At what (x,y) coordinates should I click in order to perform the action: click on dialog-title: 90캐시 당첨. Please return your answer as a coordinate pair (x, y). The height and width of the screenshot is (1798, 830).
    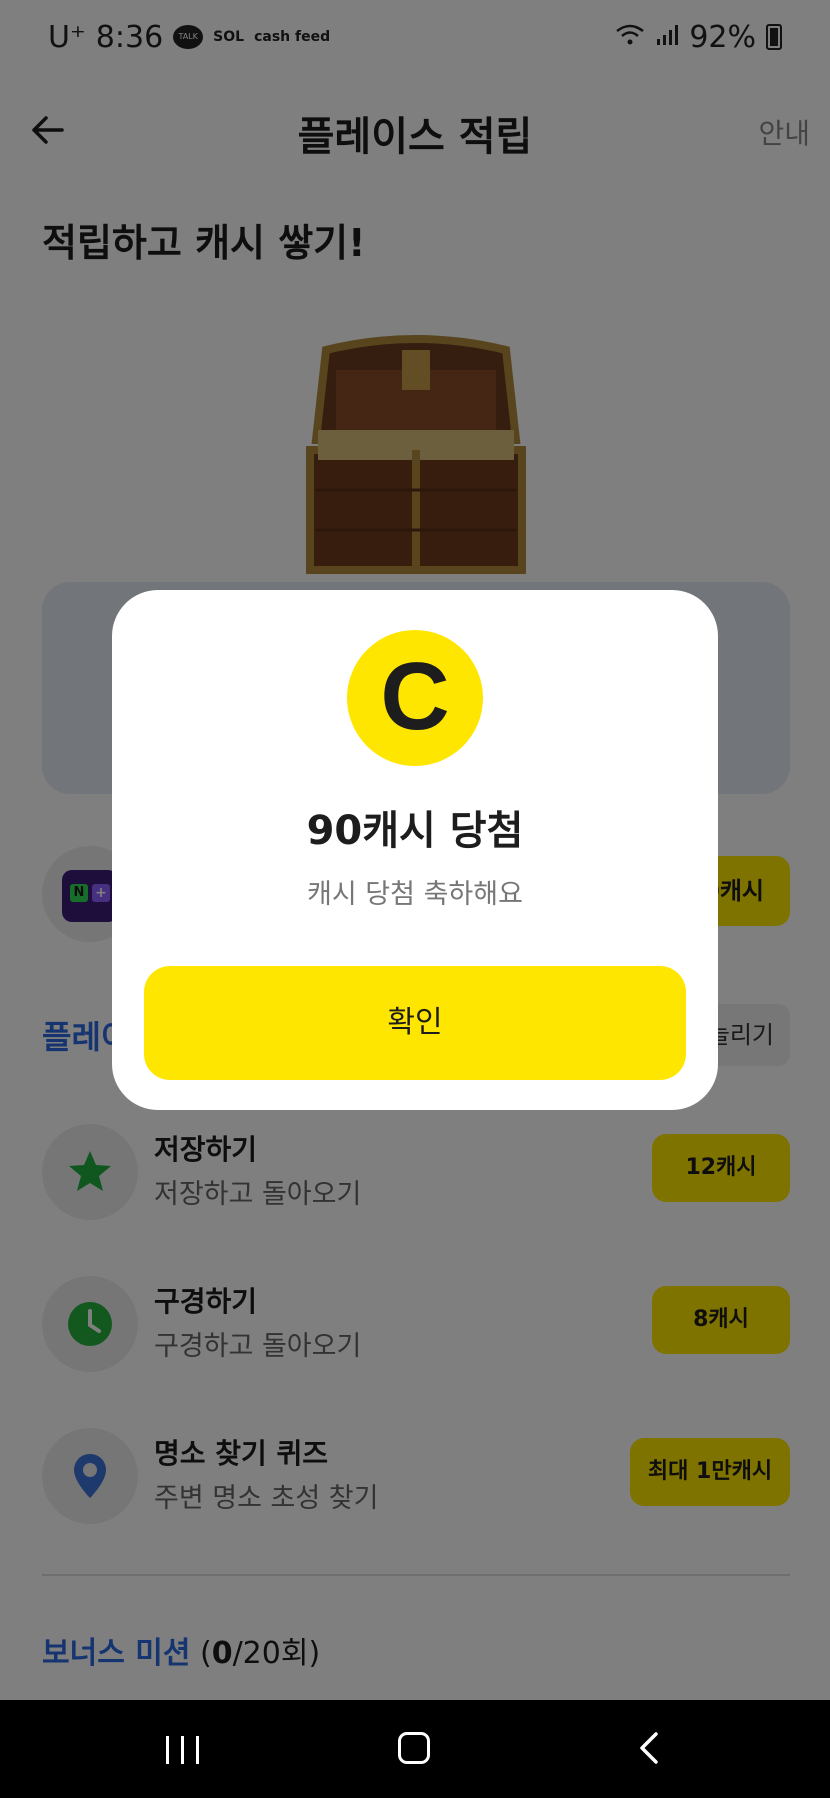
    Looking at the image, I should click on (415, 831).